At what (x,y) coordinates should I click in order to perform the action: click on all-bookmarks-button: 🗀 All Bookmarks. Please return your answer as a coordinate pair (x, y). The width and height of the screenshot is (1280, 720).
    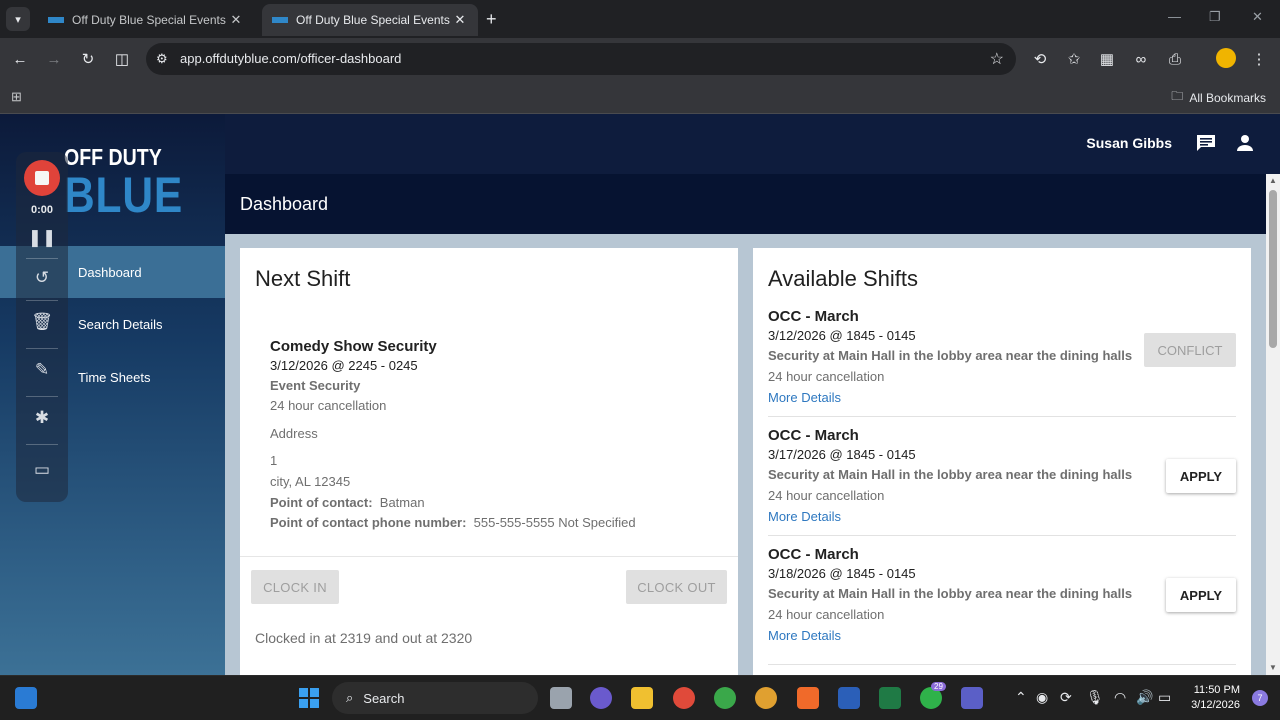
    Looking at the image, I should click on (1218, 97).